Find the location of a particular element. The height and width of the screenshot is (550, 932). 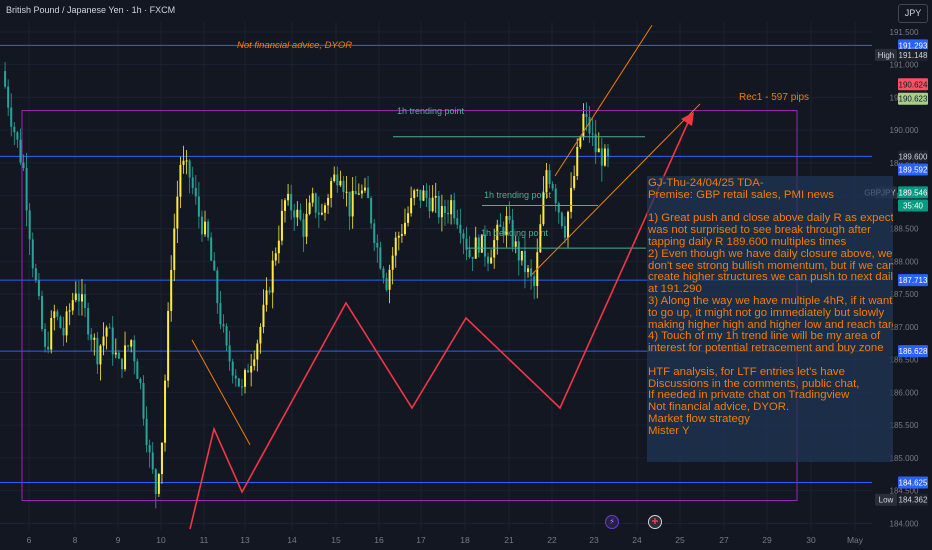

y-tick-label: 188.000 is located at coordinates (904, 261).